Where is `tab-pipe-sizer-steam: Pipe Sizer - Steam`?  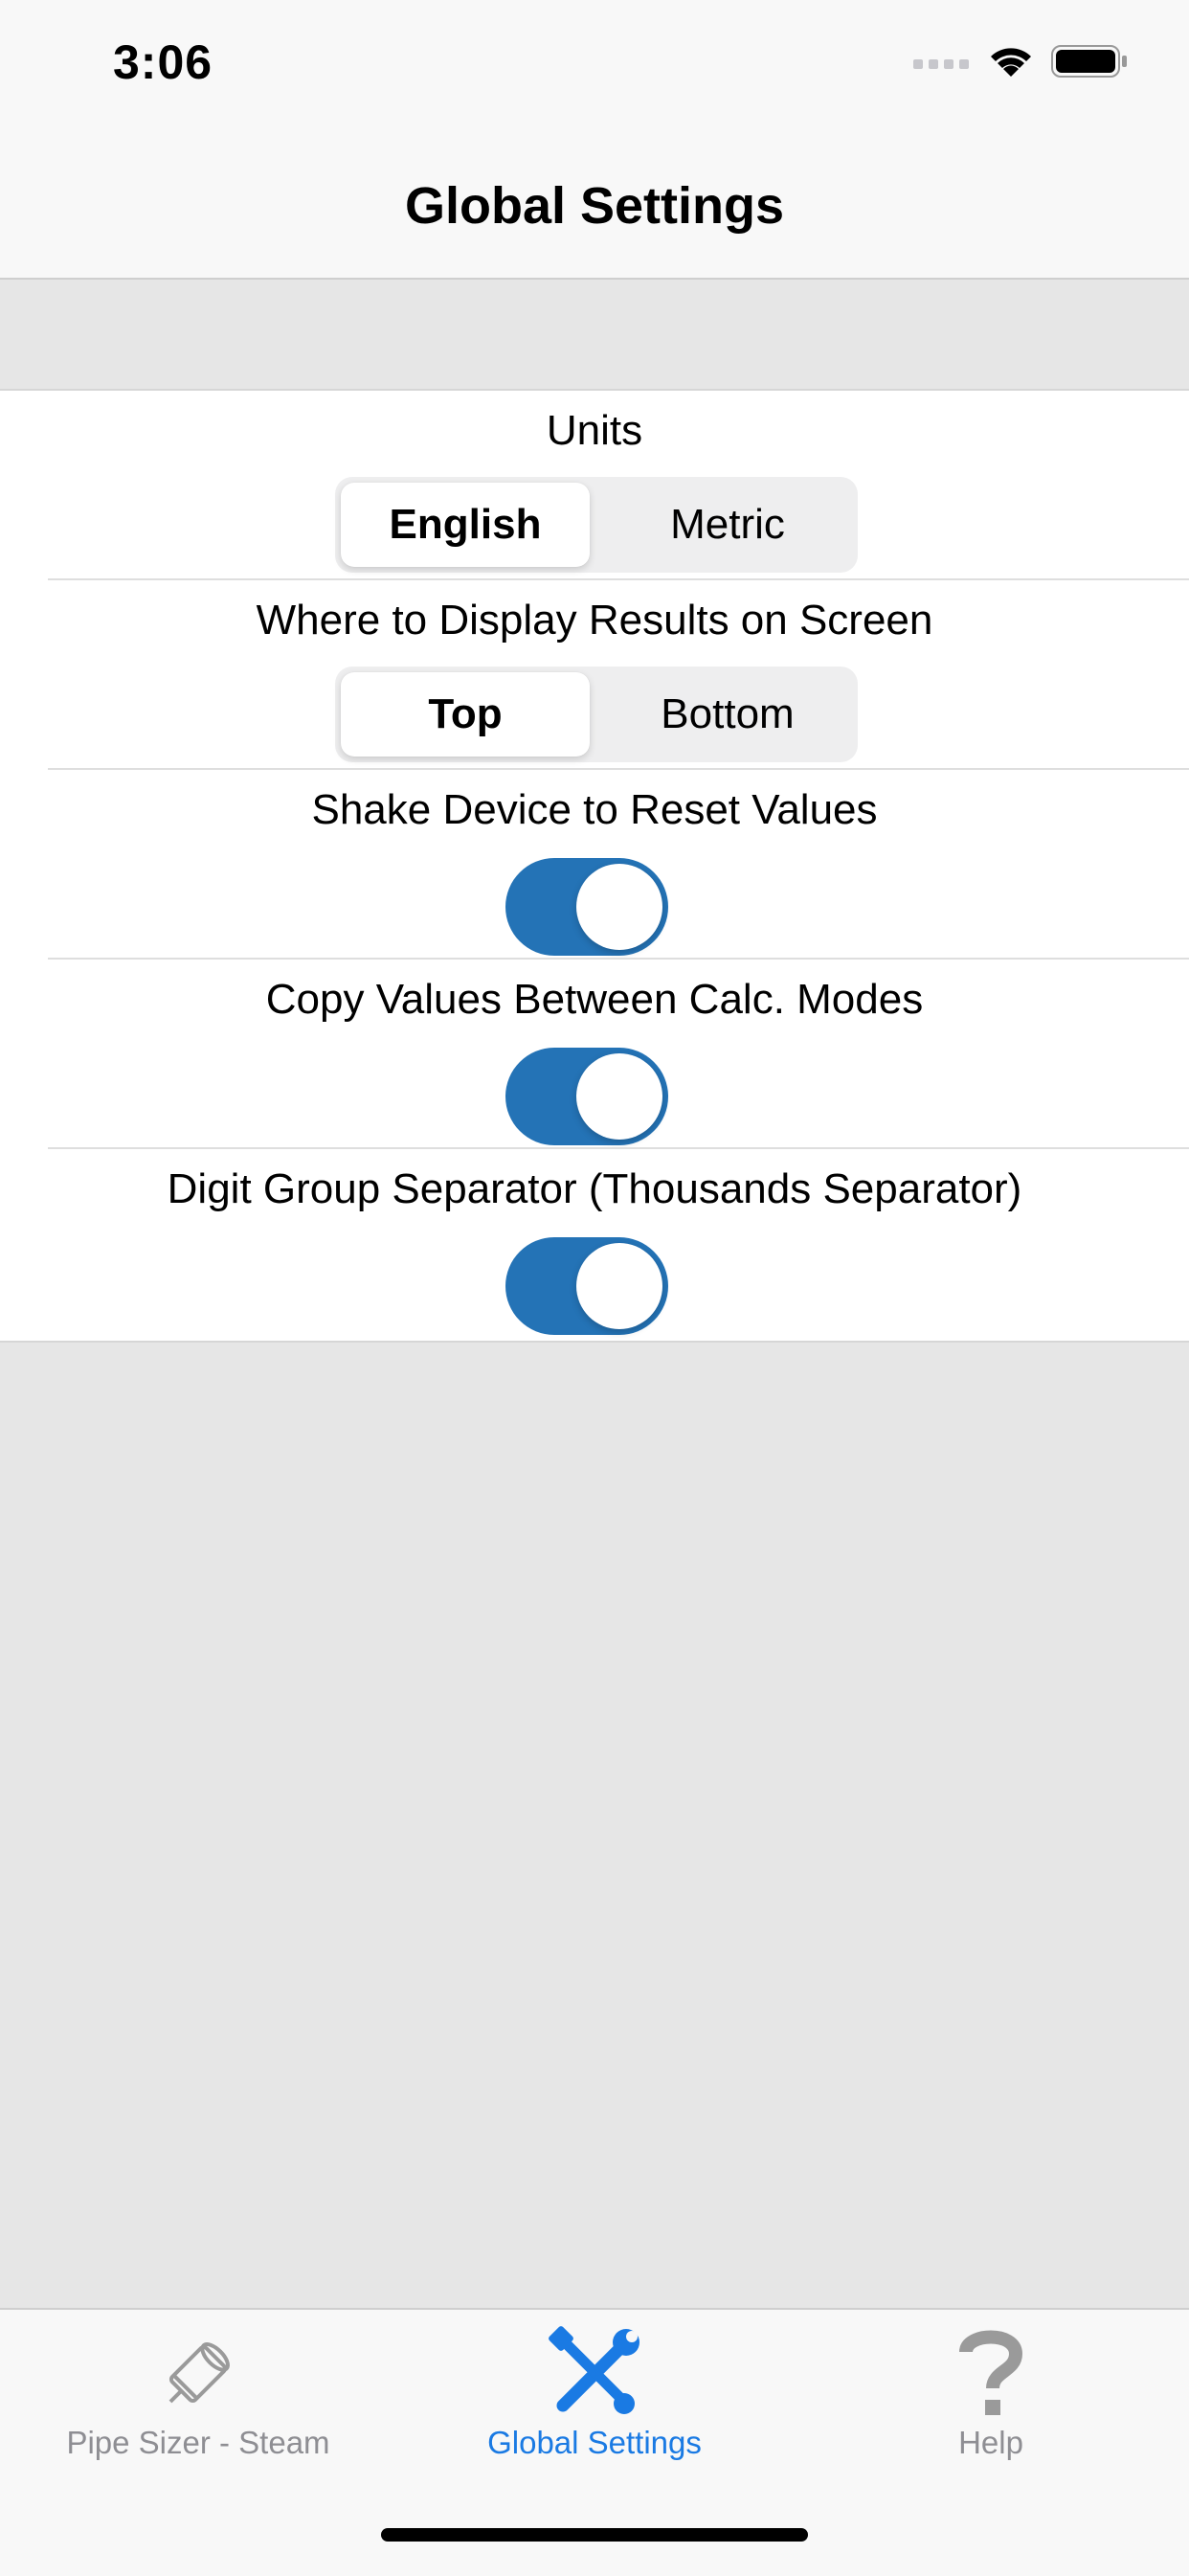 tab-pipe-sizer-steam: Pipe Sizer - Steam is located at coordinates (198, 2396).